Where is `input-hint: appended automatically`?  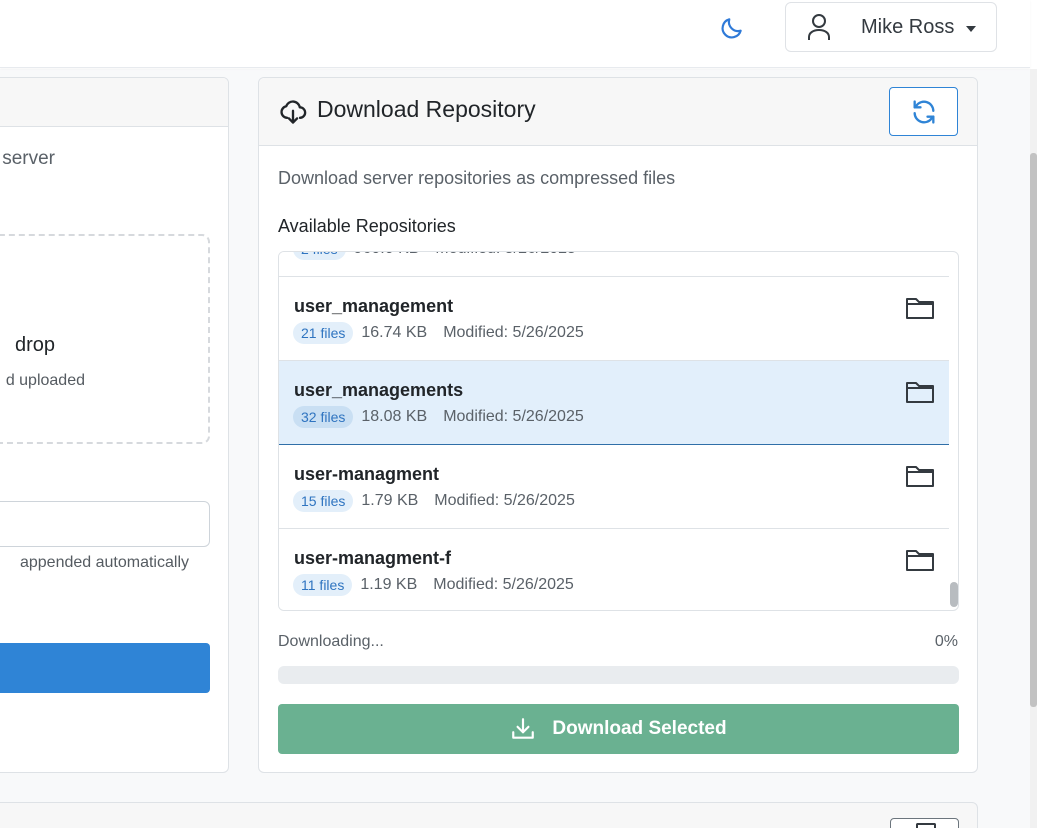 input-hint: appended automatically is located at coordinates (104, 562).